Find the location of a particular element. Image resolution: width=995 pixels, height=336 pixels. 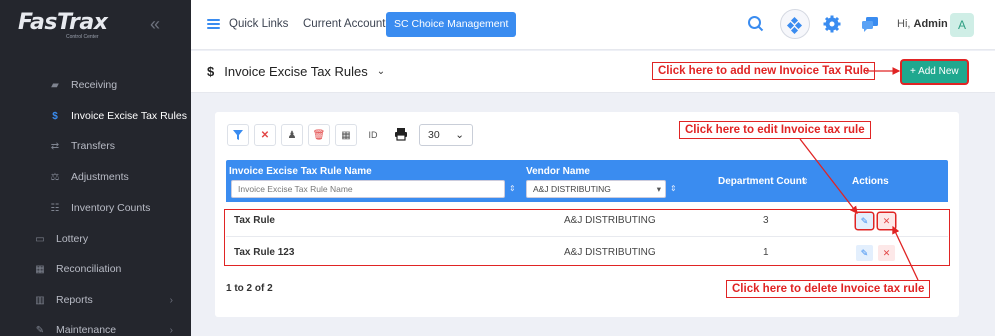

ticket-icon: ▭ is located at coordinates (40, 239).